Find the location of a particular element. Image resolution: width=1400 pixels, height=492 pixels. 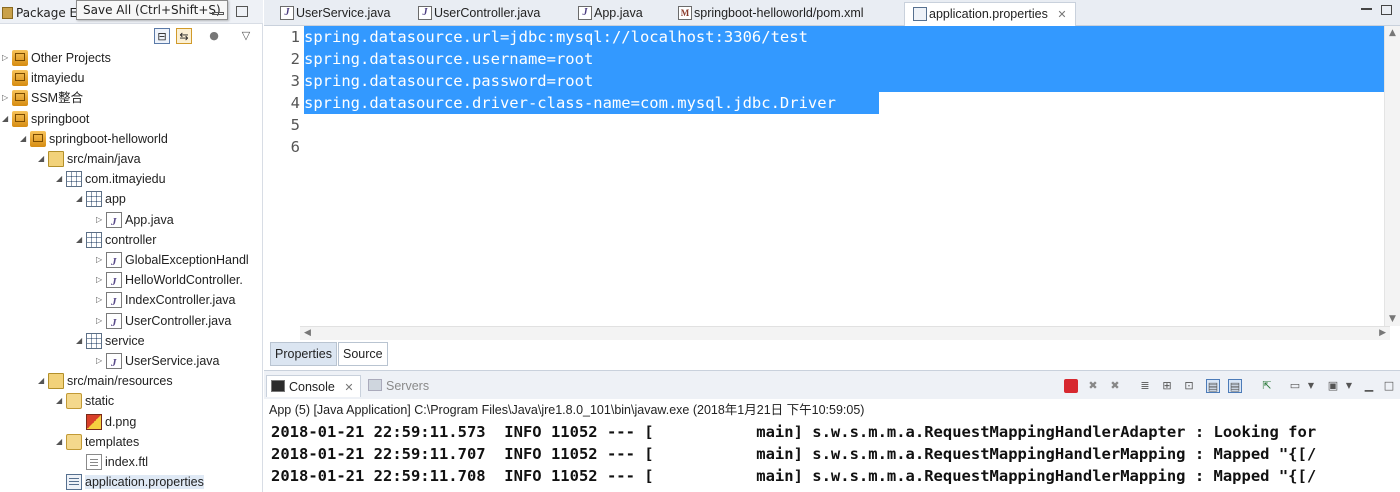

scroll-lock-icon: ≣ is located at coordinates (1145, 386).